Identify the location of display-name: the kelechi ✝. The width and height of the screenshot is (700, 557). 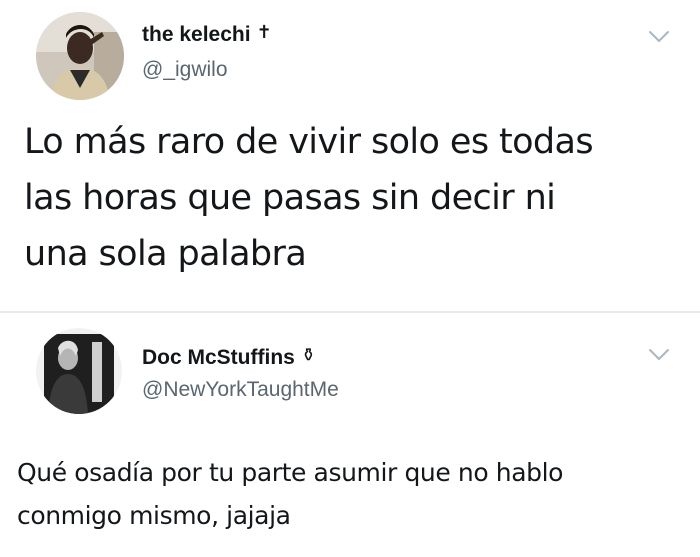
(207, 34).